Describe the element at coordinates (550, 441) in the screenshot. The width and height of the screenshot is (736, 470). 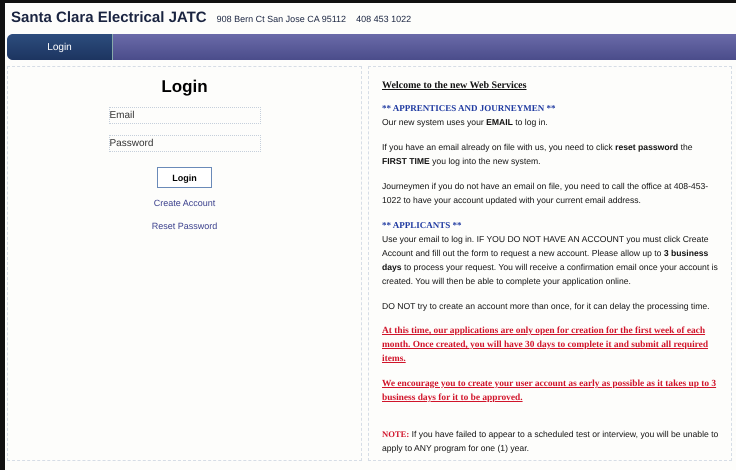
I see `note-text: NOTE: If you have failed to appear to a scheduled test or interview, you will be unable to apply to ANY program for one (1) year.` at that location.